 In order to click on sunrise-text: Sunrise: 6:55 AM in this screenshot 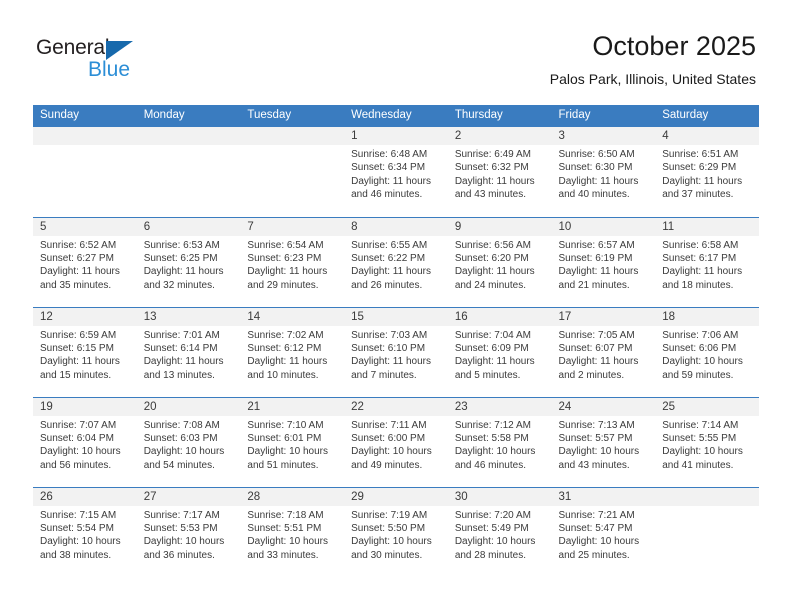, I will do `click(389, 245)`.